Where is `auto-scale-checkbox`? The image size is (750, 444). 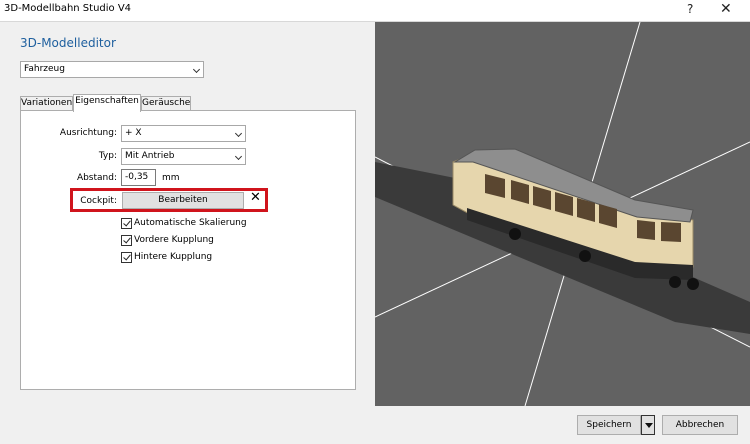
auto-scale-checkbox is located at coordinates (126, 223).